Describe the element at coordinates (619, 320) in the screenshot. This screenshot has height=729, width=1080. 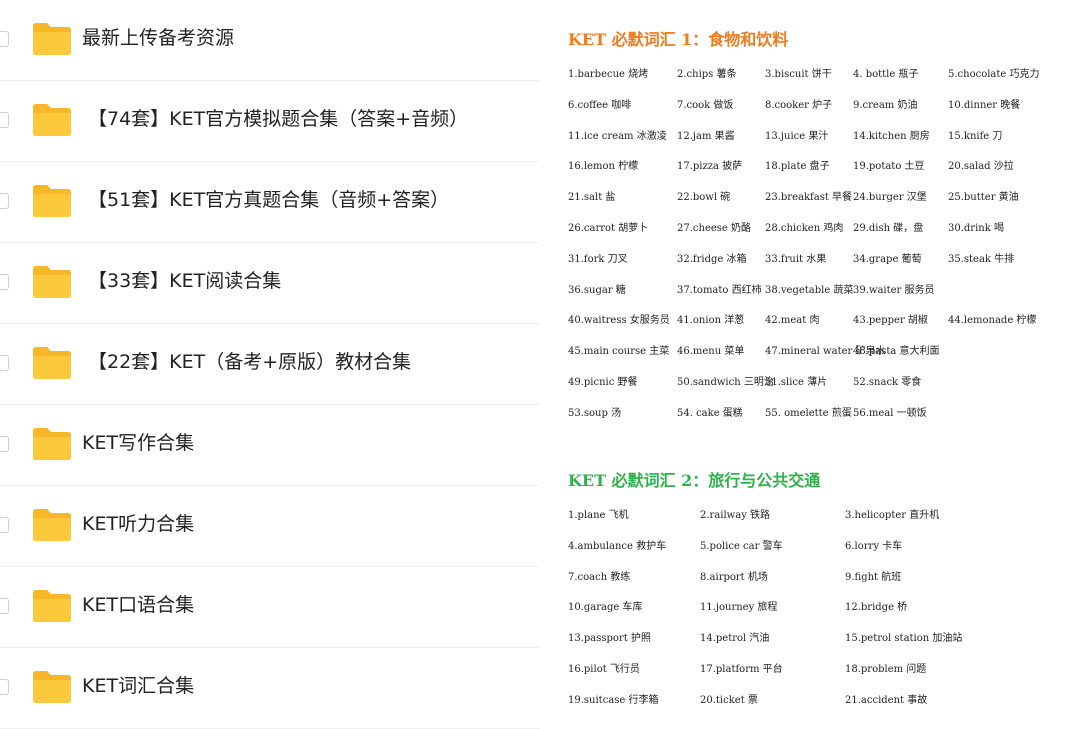
I see `vocab-word: 40.waitress 女服务员` at that location.